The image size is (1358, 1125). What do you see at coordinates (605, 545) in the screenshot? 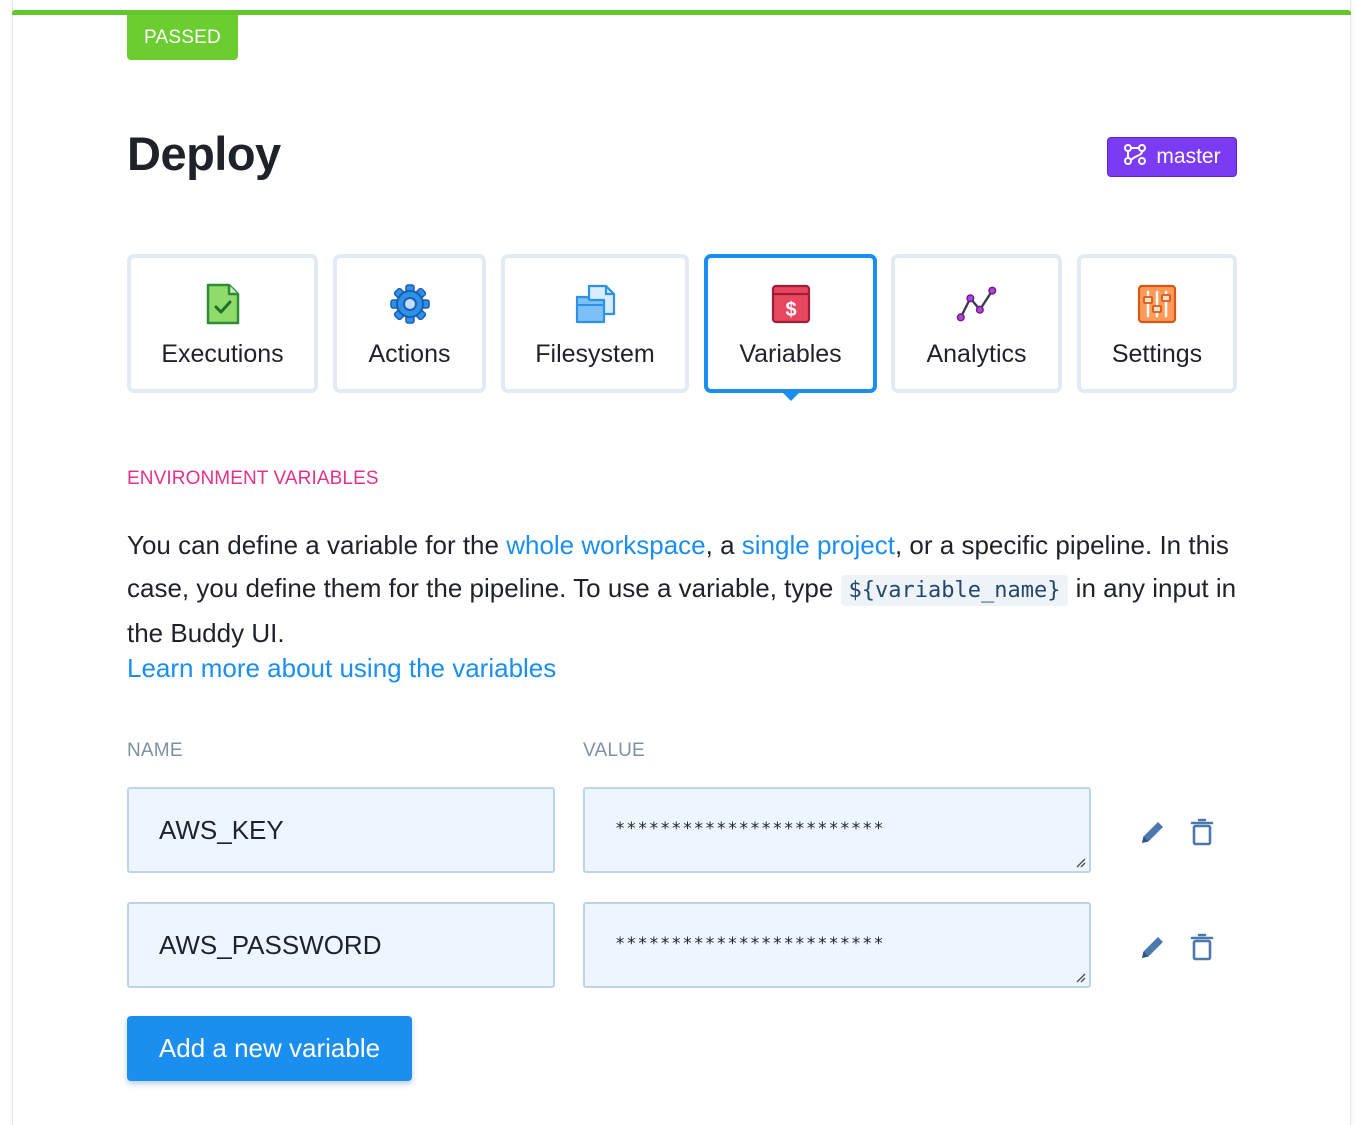
I see `whole-workspace-link: whole workspace` at bounding box center [605, 545].